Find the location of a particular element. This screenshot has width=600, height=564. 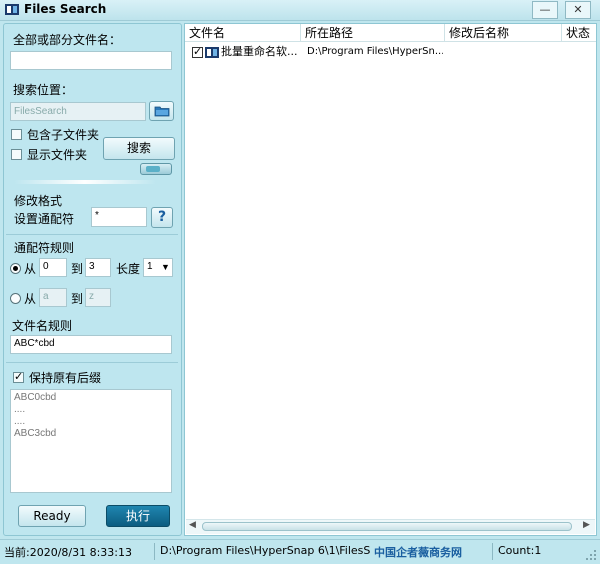

minimize-button: — is located at coordinates (545, 10).